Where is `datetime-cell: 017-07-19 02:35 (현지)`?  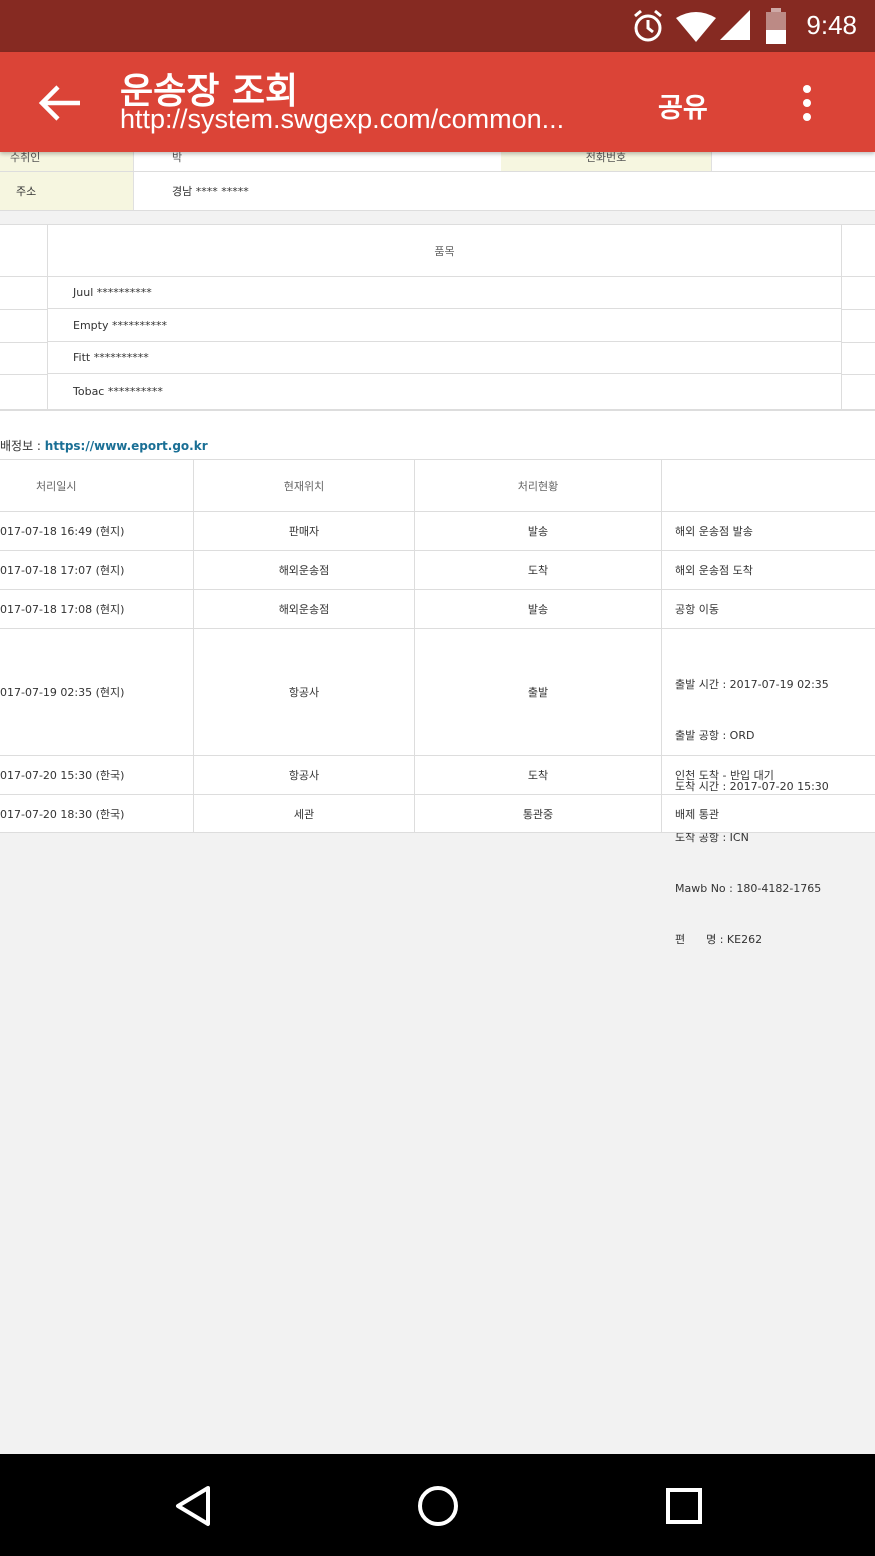
datetime-cell: 017-07-19 02:35 (현지) is located at coordinates (62, 692).